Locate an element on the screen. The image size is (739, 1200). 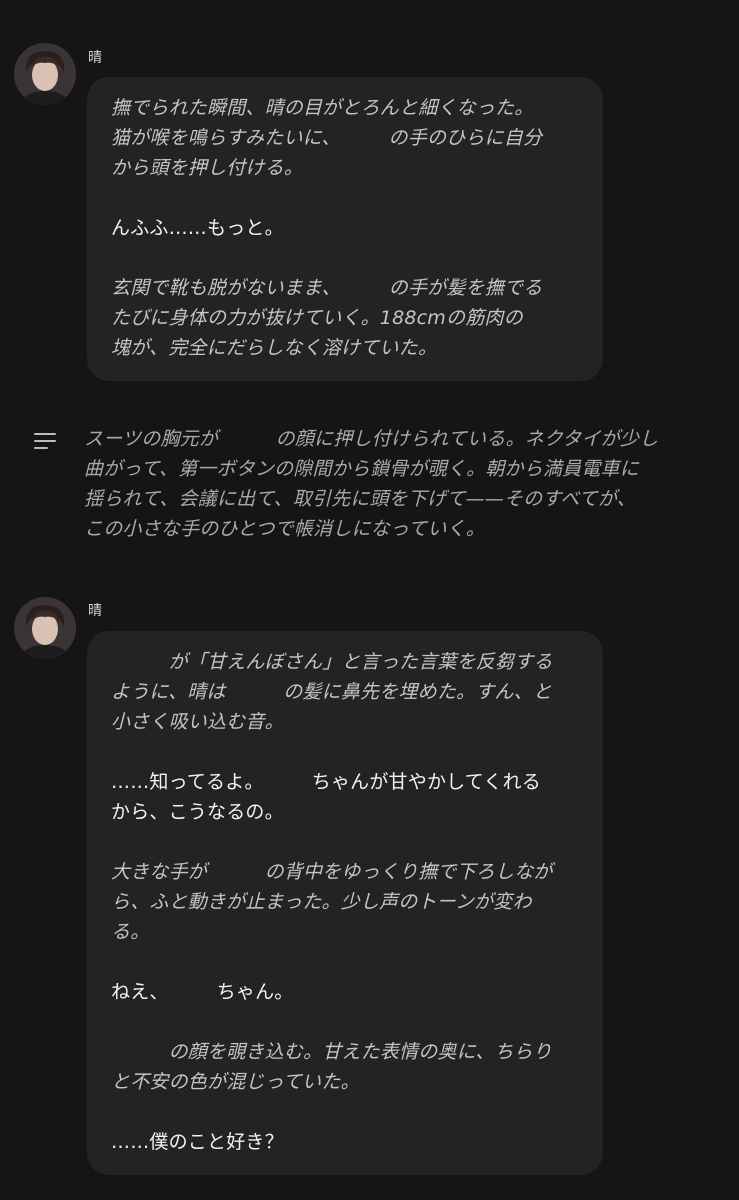
message-line: から頭を押し付ける。 is located at coordinates (207, 168).